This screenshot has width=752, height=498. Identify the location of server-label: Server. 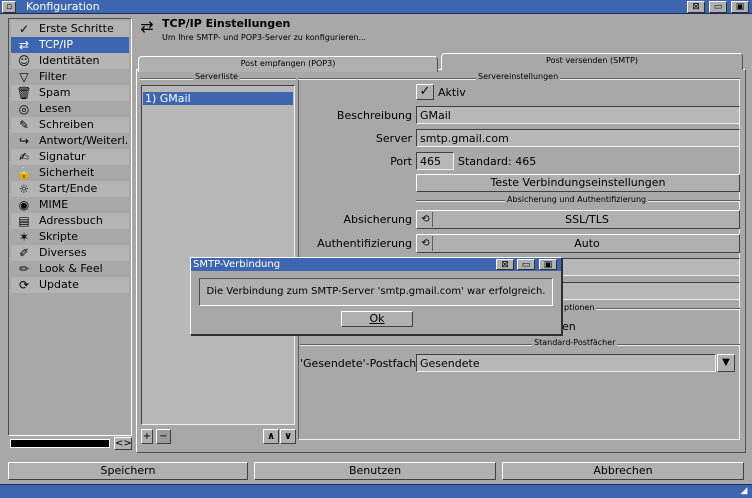
(393, 138).